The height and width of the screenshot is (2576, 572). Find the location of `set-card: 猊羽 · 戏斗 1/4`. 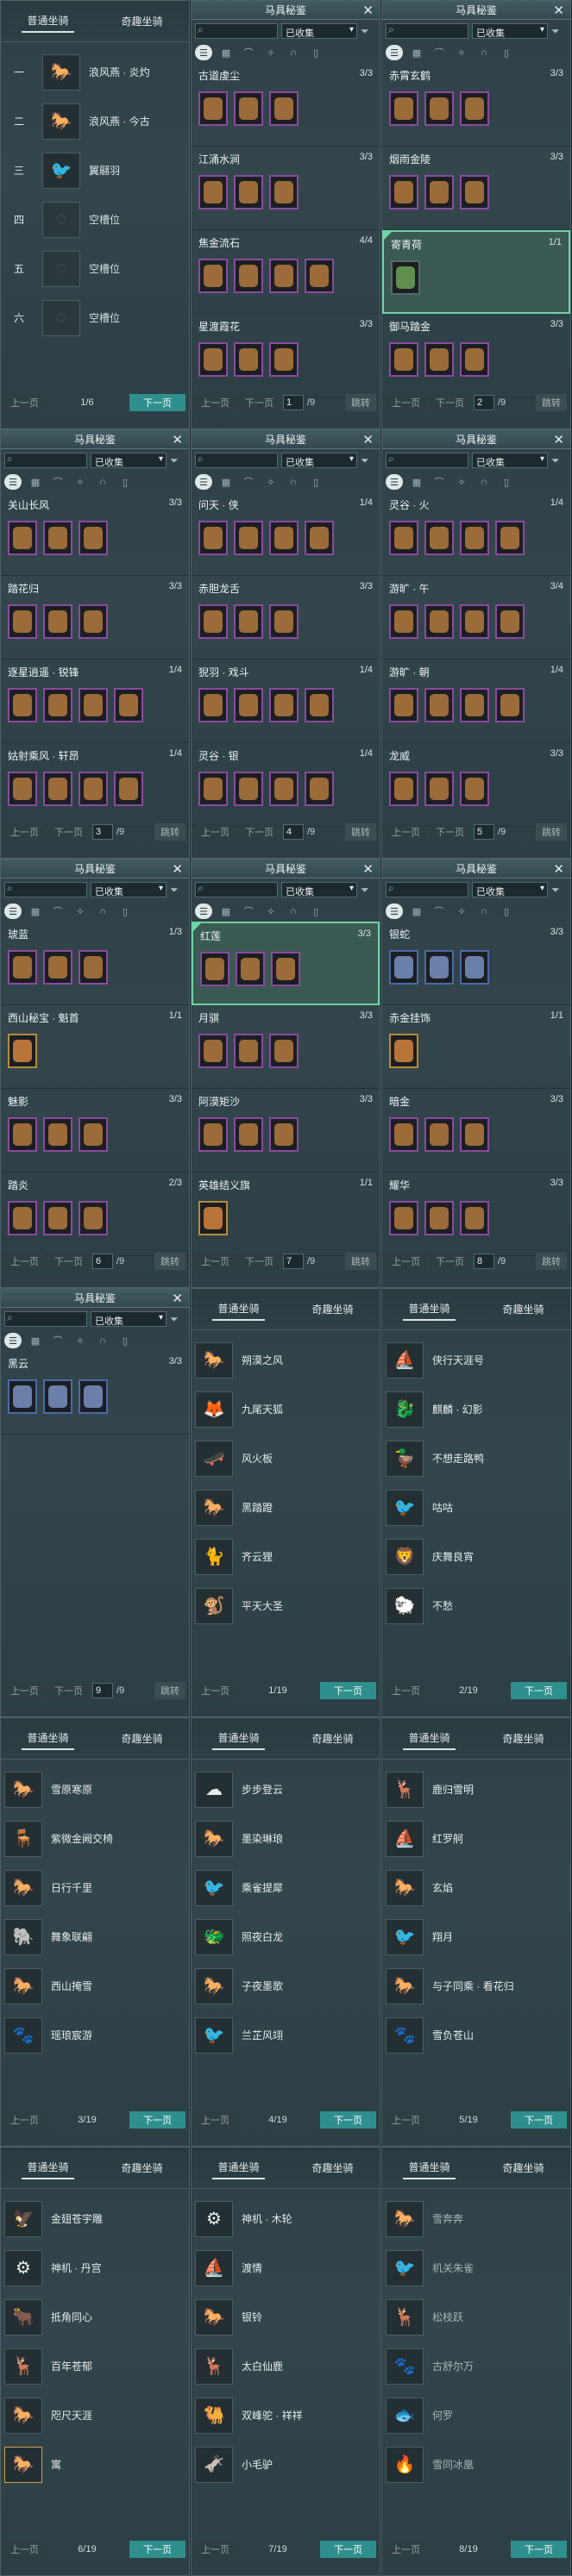

set-card: 猊羽 · 戏斗 1/4 is located at coordinates (286, 701).